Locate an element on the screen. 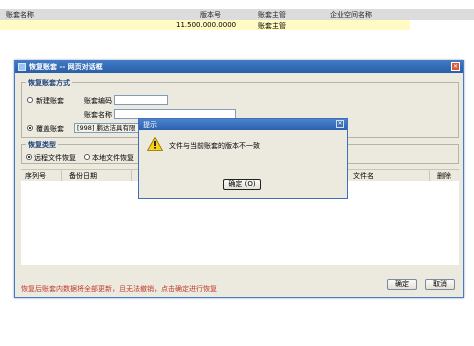 The width and height of the screenshot is (474, 346). new-account-radio is located at coordinates (30, 100).